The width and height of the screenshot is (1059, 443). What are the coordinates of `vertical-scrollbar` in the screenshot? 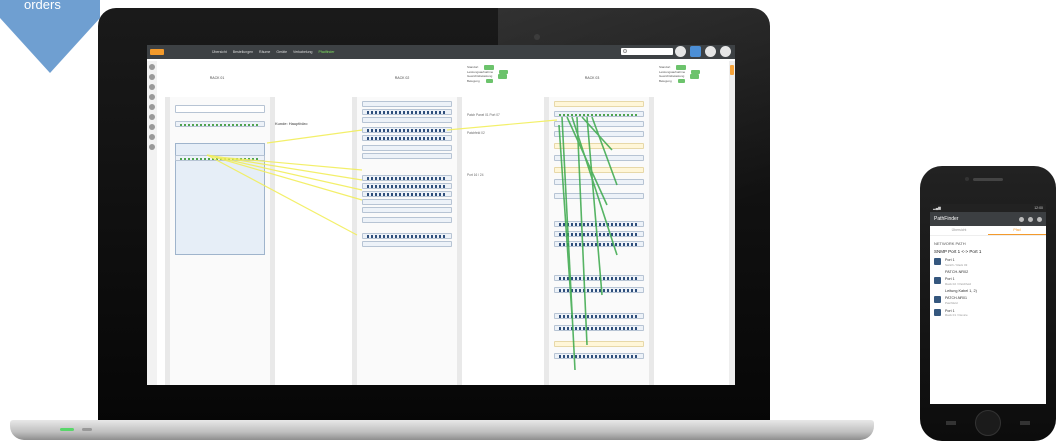 It's located at (732, 223).